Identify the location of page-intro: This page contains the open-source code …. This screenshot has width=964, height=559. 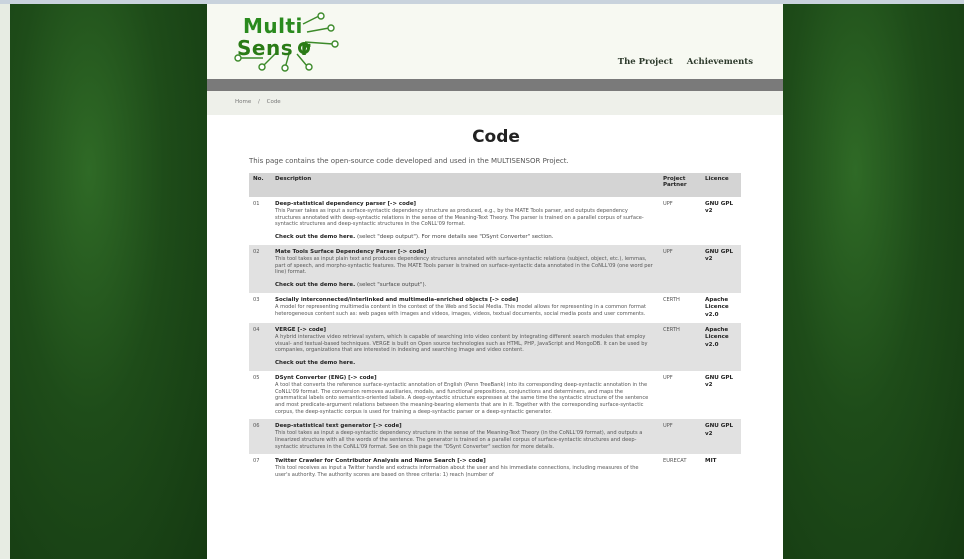
(409, 161).